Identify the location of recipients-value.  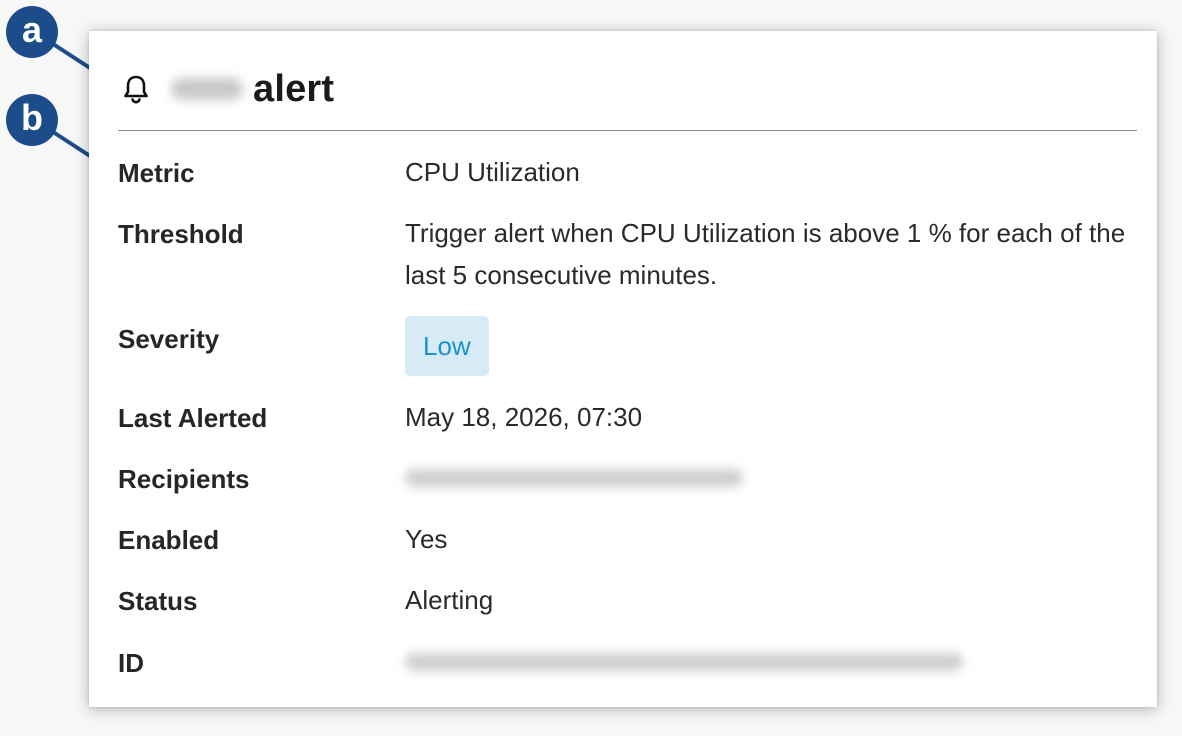
(775, 478).